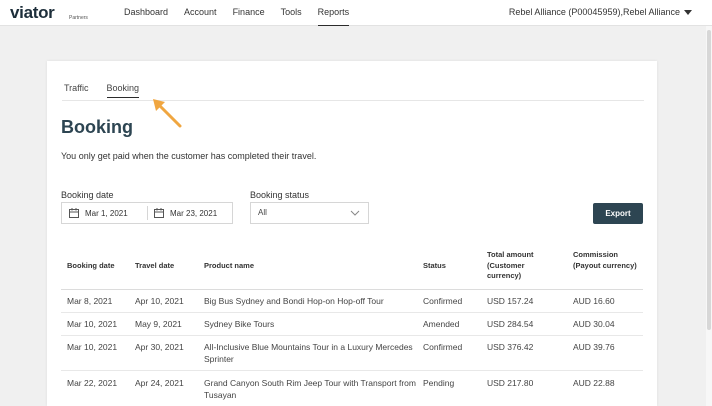  I want to click on booking-status-value: All, so click(262, 212).